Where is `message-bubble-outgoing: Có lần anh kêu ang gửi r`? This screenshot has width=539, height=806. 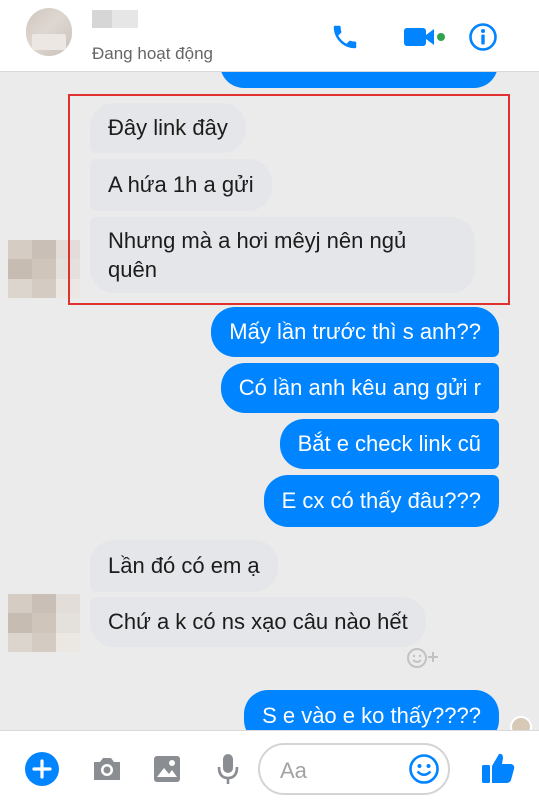
message-bubble-outgoing: Có lần anh kêu ang gửi r is located at coordinates (359, 388).